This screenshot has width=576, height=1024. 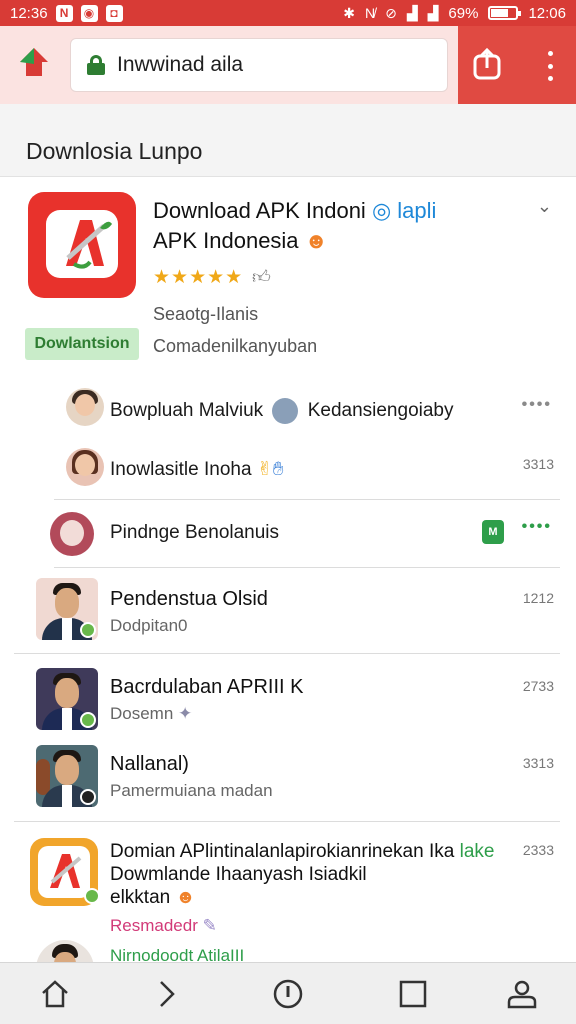 I want to click on thread-title: Inowlasitle Inoha, so click(x=181, y=469).